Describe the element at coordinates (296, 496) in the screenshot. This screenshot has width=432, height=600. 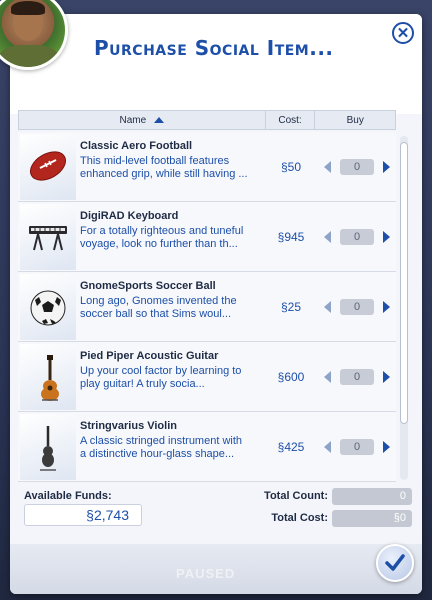
I see `total-count-label: Total Count:` at that location.